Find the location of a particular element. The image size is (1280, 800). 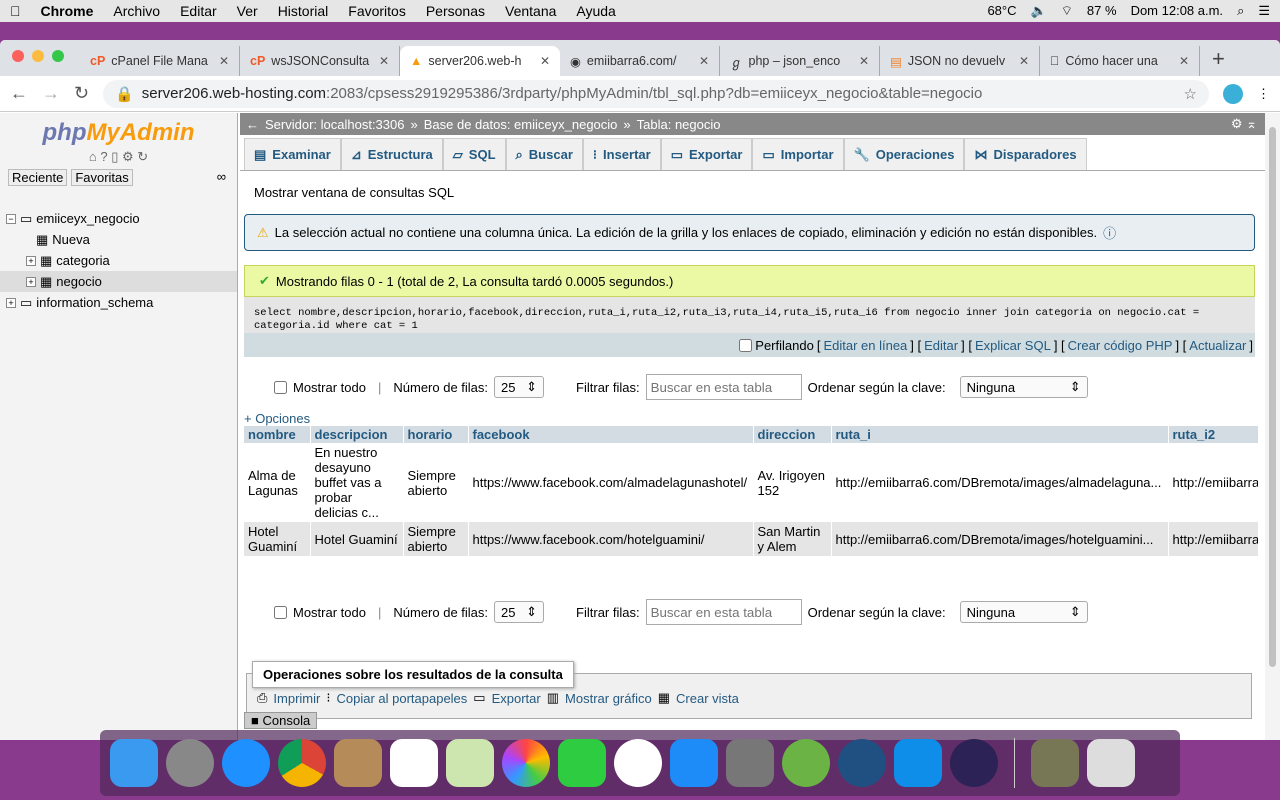

explain-sql-link: Explicar SQL is located at coordinates (1013, 345).